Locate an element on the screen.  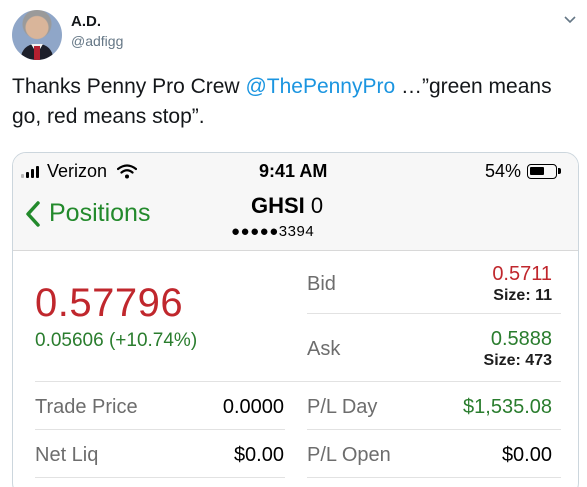
back-label: Positions is located at coordinates (100, 213).